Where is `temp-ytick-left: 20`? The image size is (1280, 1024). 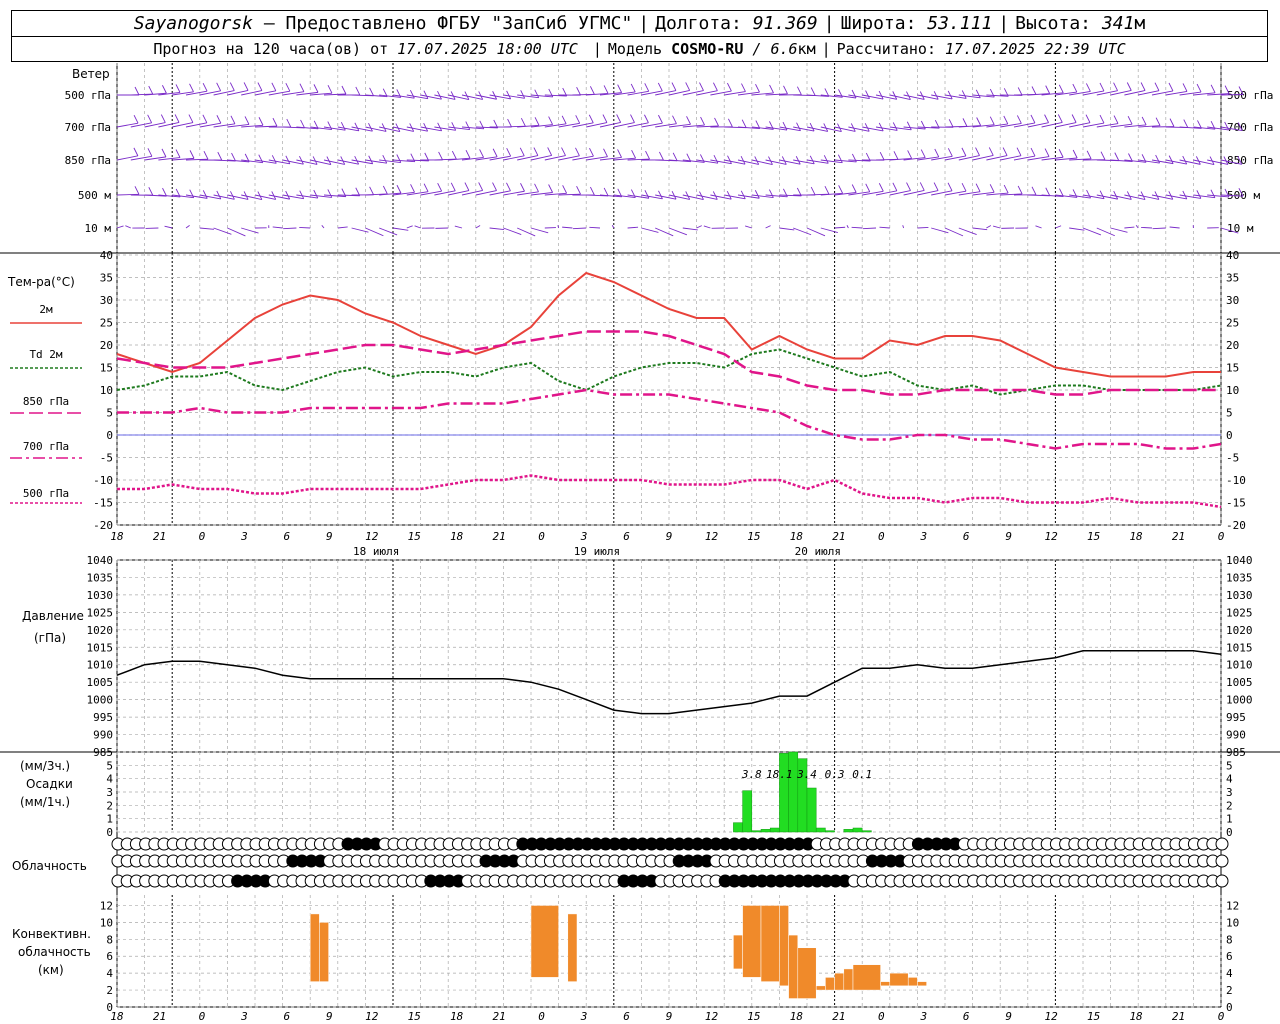
temp-ytick-left: 20 is located at coordinates (106, 345).